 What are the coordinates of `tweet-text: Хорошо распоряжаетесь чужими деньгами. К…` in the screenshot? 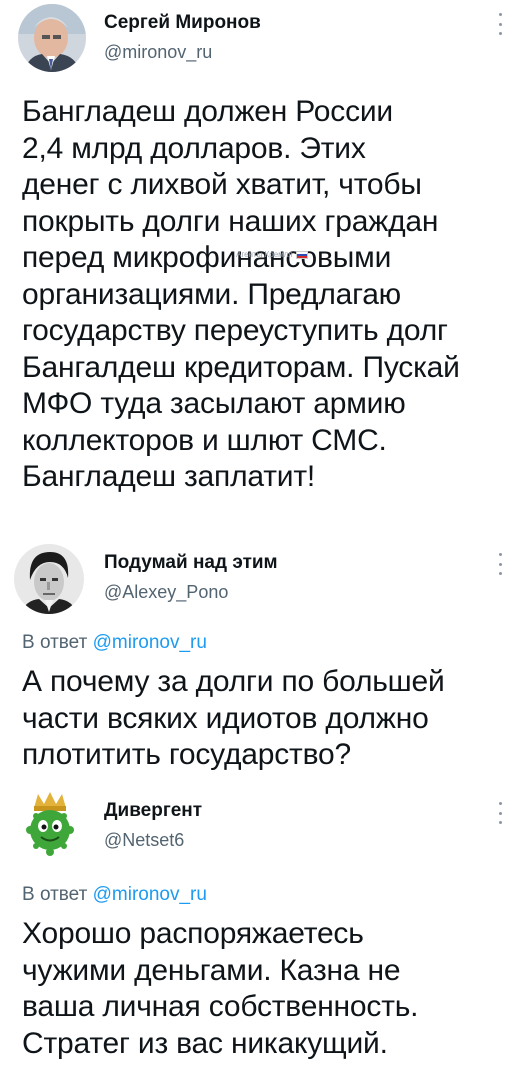 It's located at (220, 988).